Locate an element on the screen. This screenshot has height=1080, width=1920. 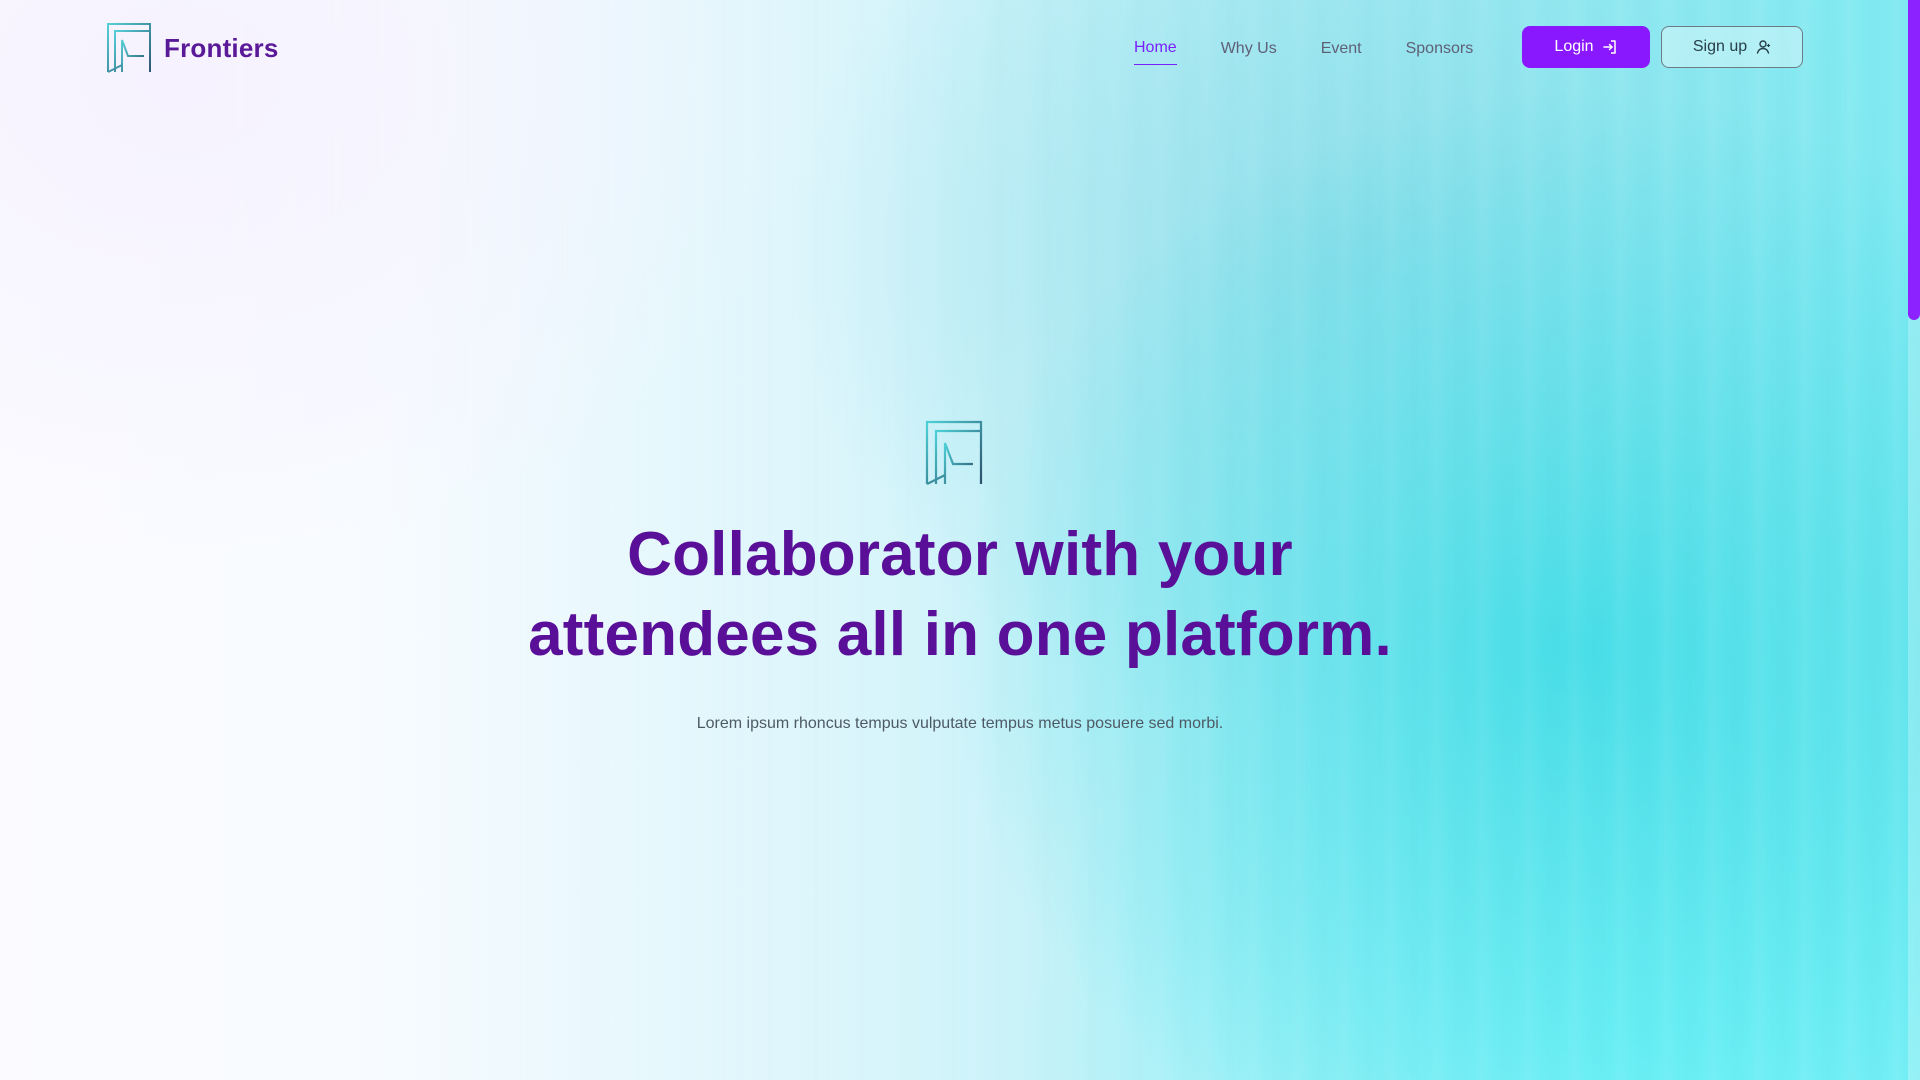
login-button: Login is located at coordinates (1586, 47).